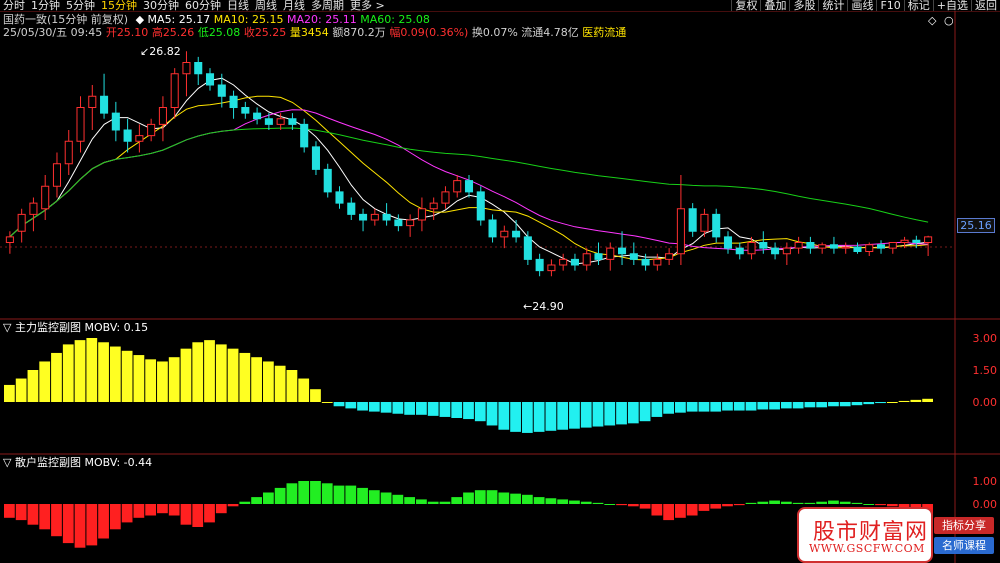 The image size is (1000, 563). What do you see at coordinates (932, 20) in the screenshot?
I see `diamond-icon: ◇` at bounding box center [932, 20].